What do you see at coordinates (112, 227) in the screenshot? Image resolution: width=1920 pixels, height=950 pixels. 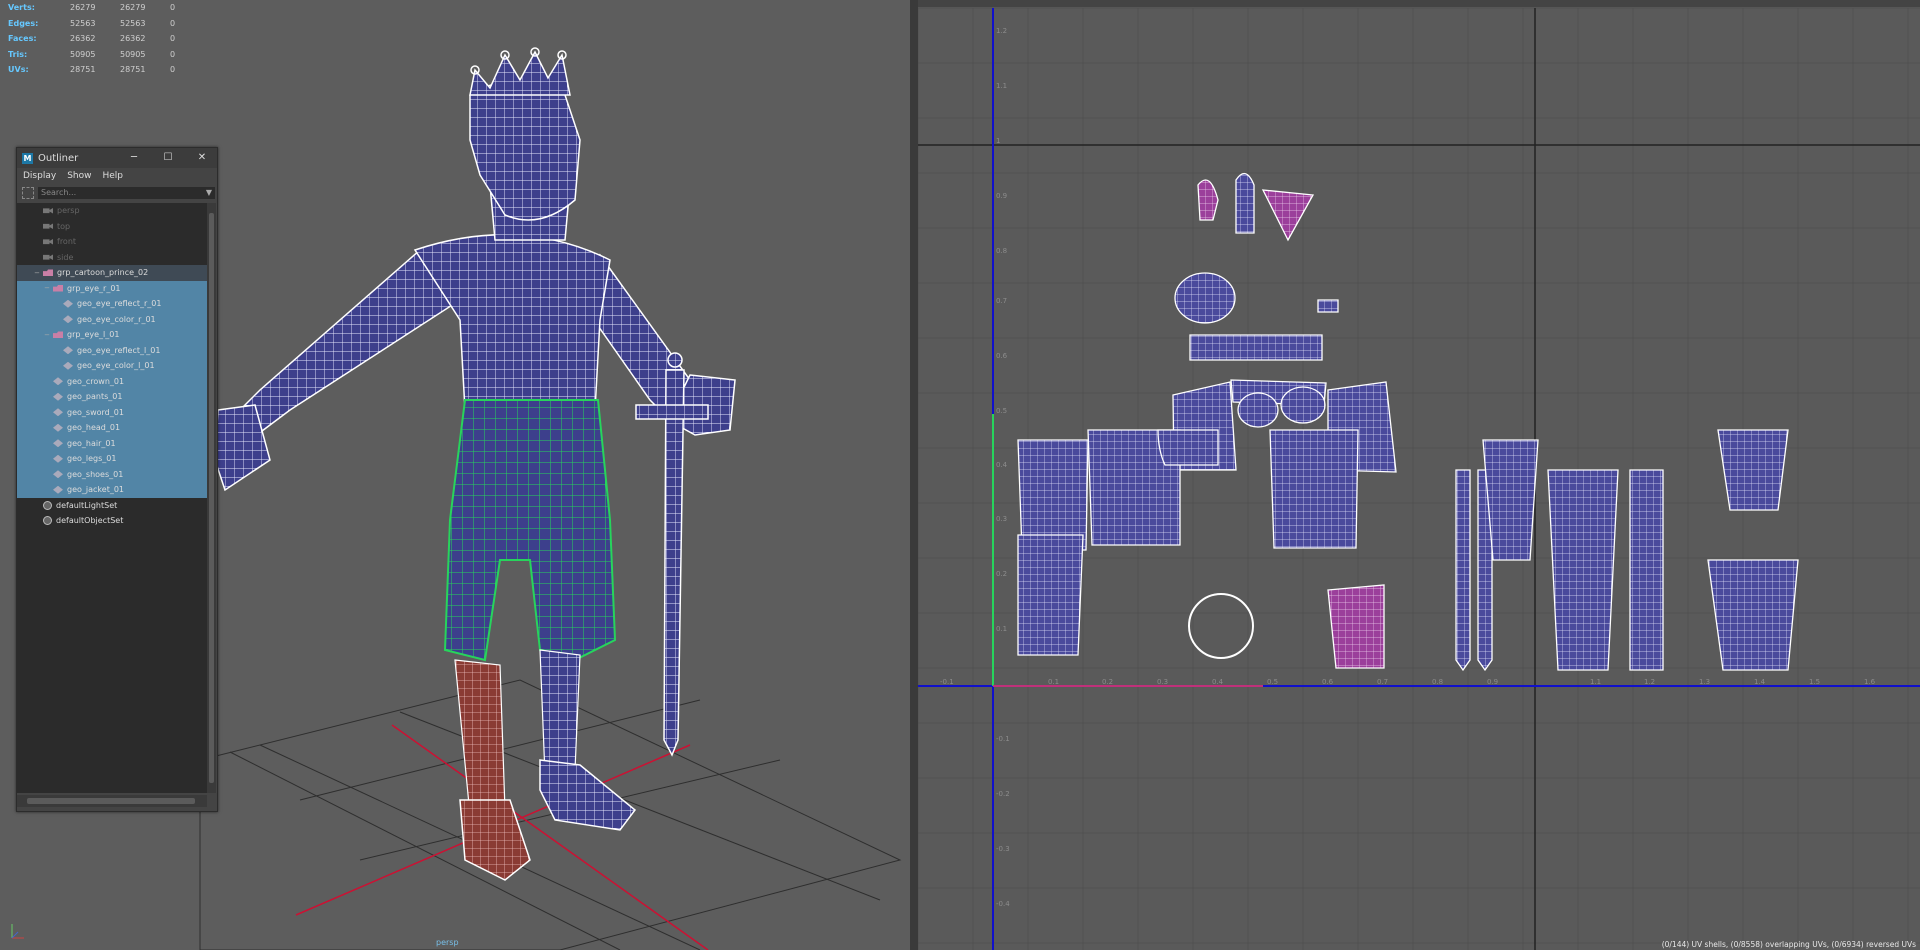 I see `outliner-item: top` at bounding box center [112, 227].